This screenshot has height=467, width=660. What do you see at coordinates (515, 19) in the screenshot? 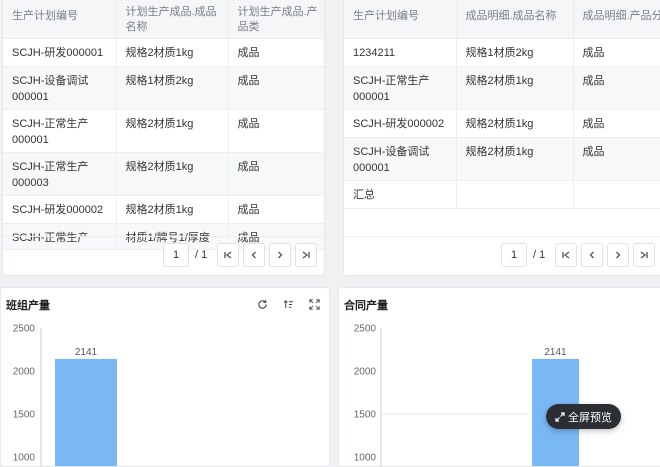
I see `column-header: 成品明细.成品名称` at bounding box center [515, 19].